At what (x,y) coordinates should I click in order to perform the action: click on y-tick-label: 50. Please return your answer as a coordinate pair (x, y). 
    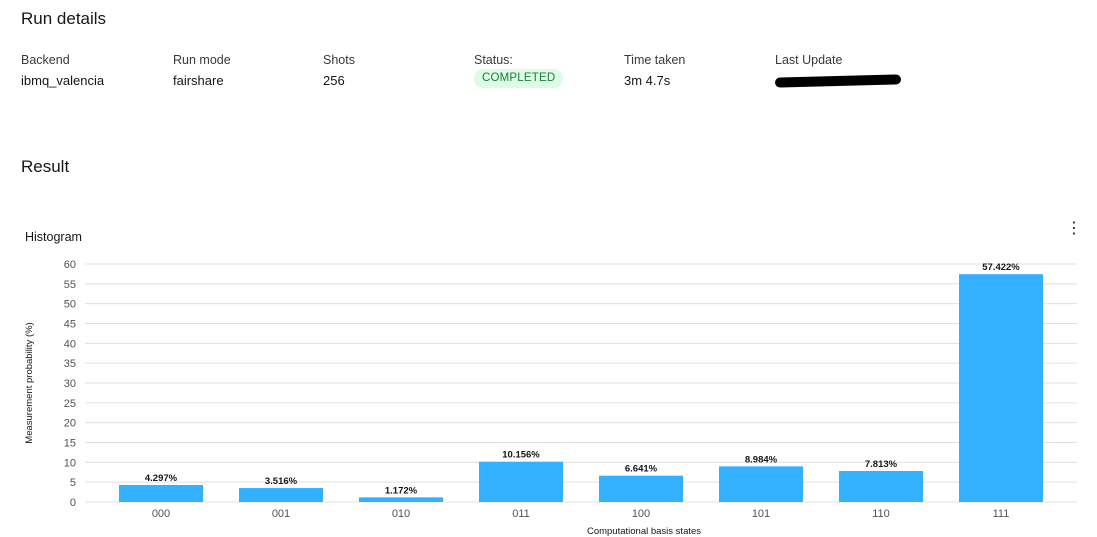
    Looking at the image, I should click on (70, 305).